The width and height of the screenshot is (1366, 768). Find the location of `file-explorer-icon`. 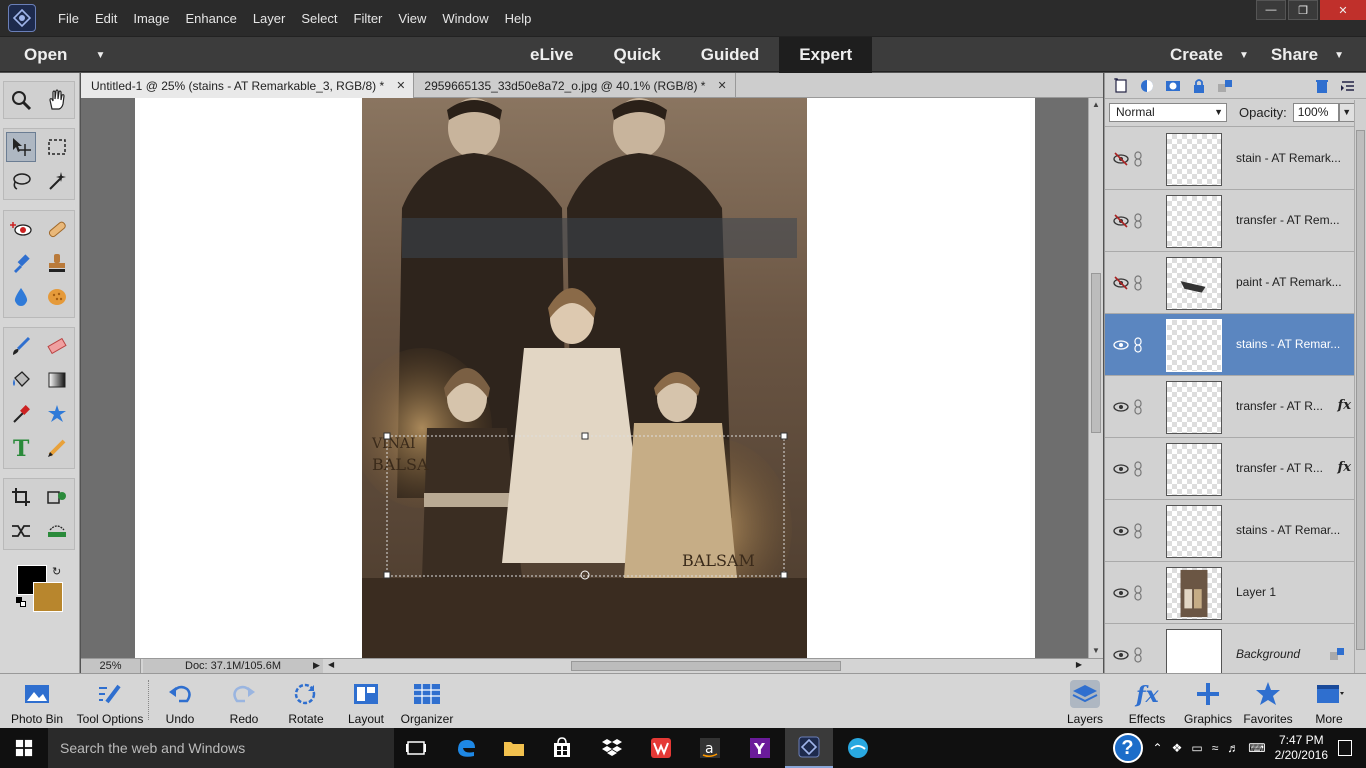

file-explorer-icon is located at coordinates (514, 748).